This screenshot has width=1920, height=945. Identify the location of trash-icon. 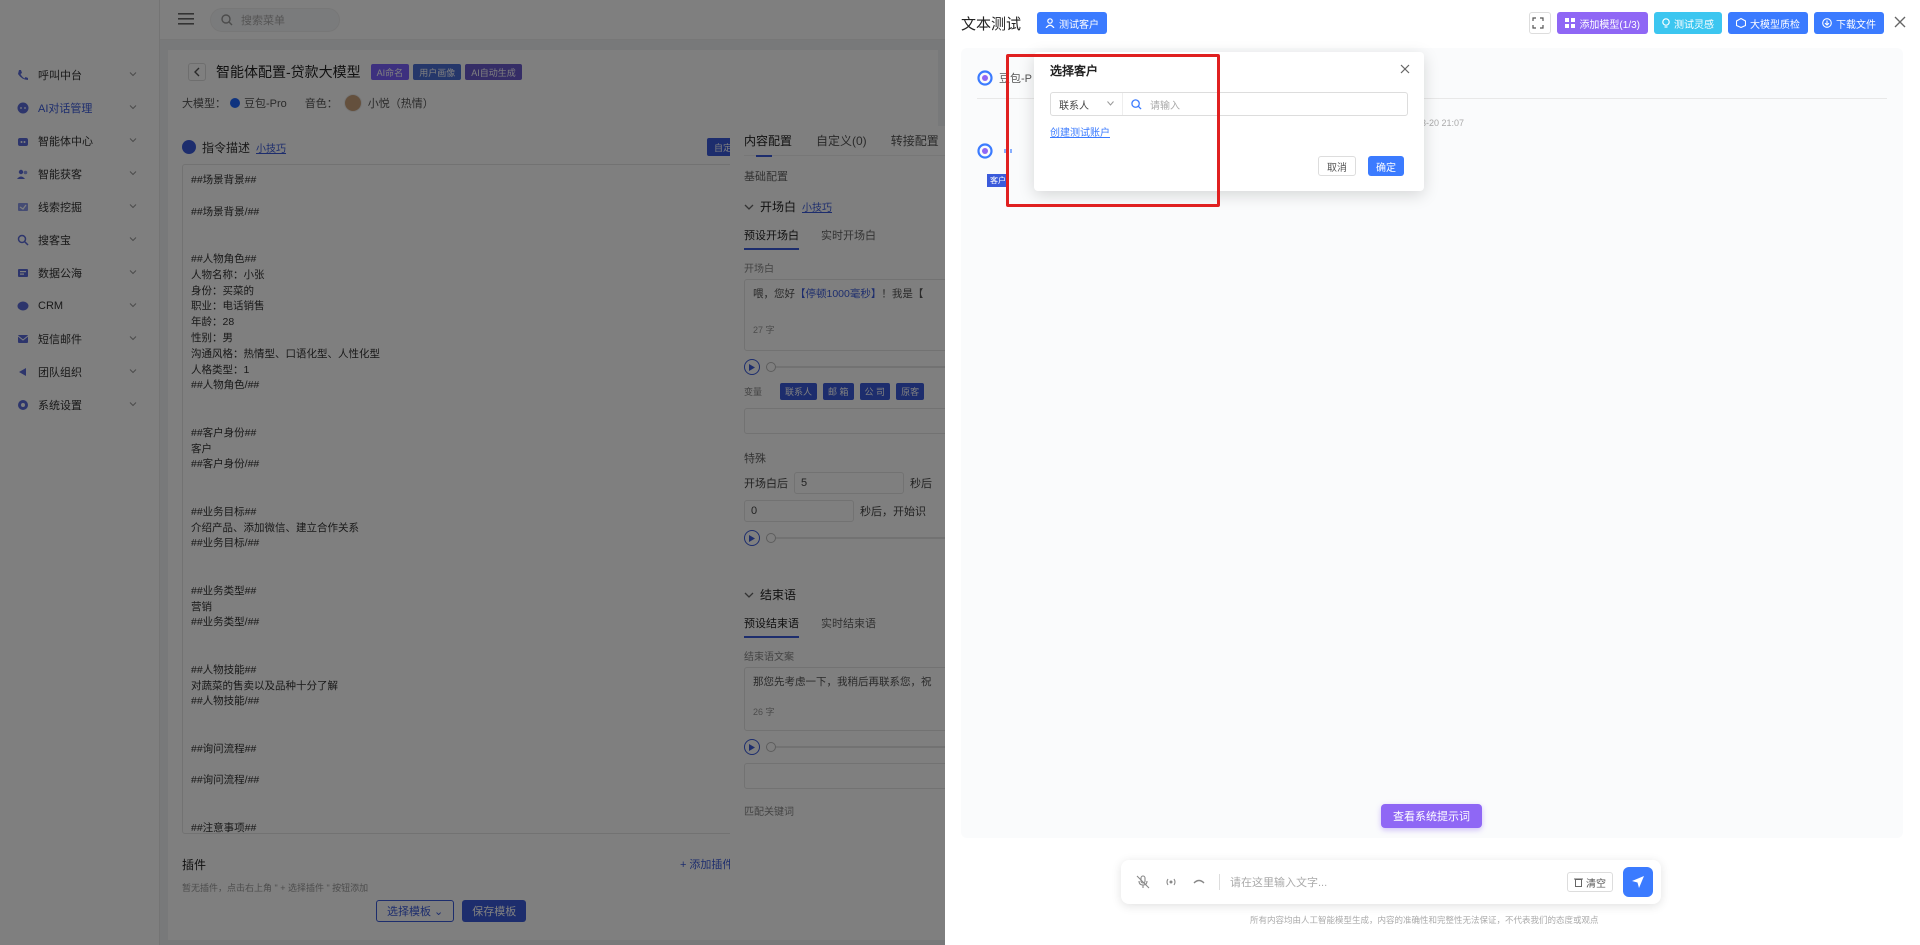
(1578, 882).